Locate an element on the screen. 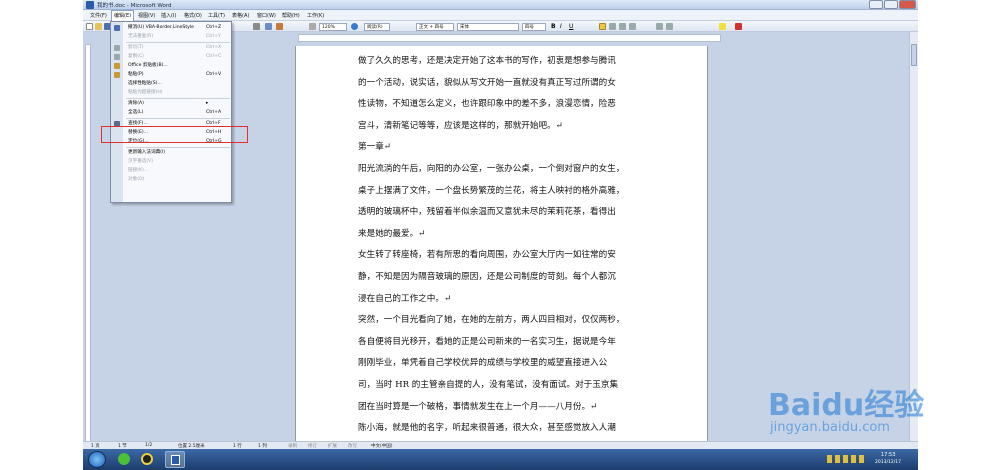  edit-menu-item-2: 剪切(T) Ctrl+X is located at coordinates (173, 48).